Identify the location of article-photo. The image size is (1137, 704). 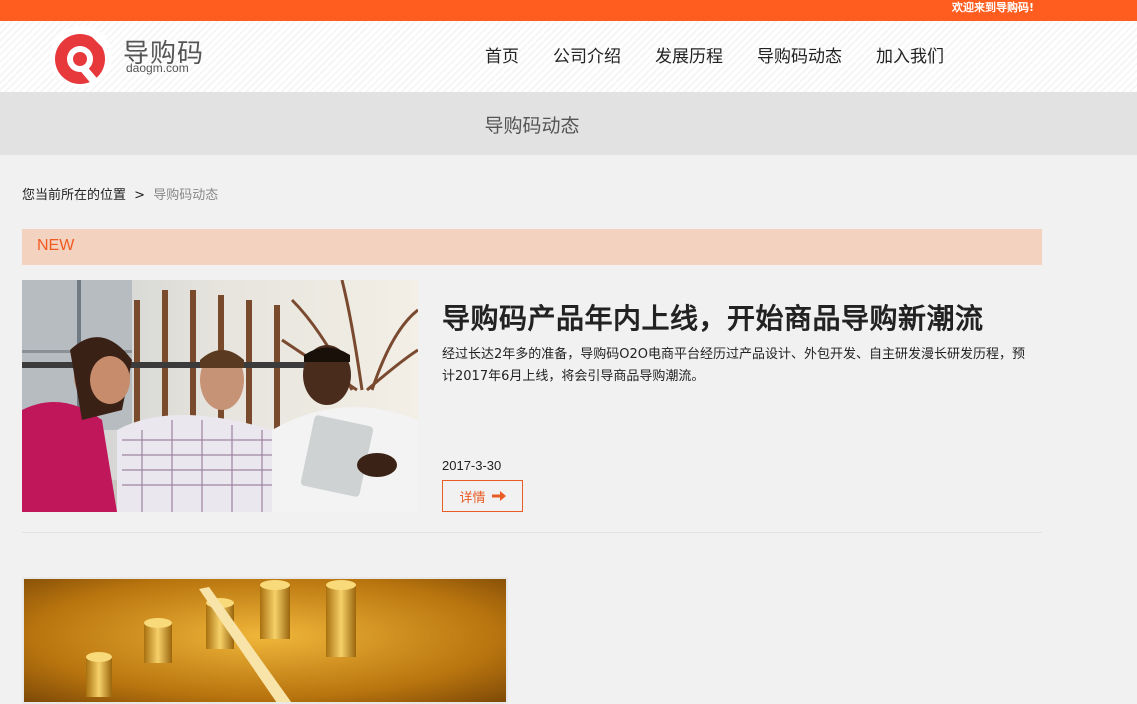
(220, 396).